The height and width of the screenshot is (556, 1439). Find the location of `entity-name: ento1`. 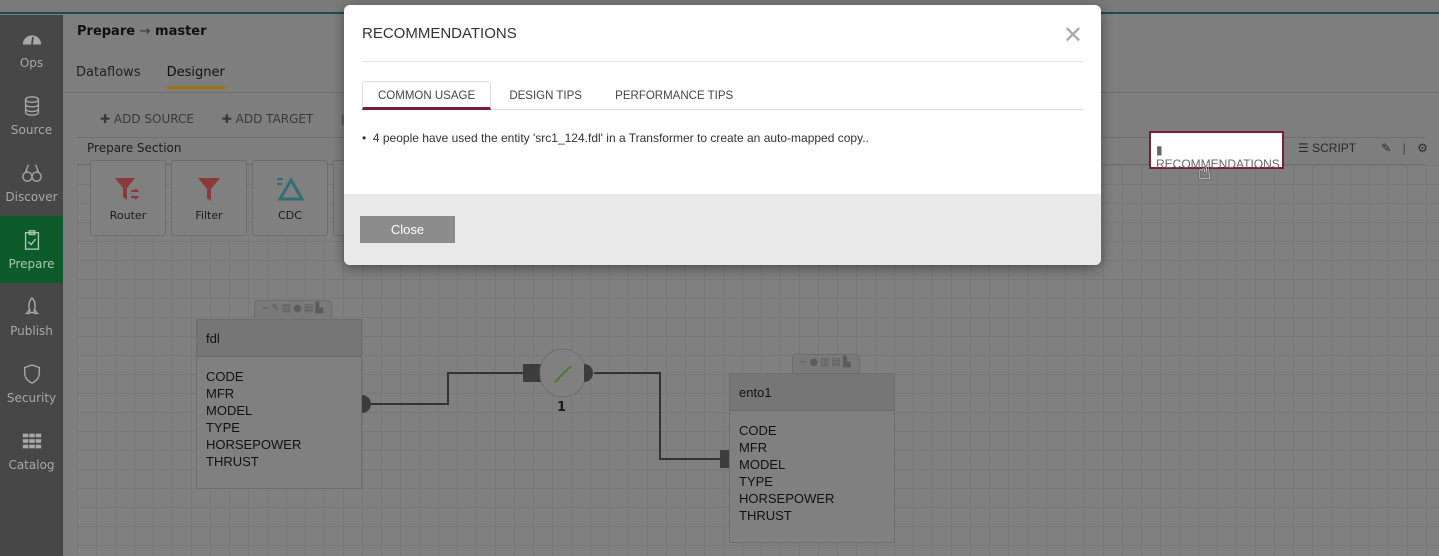

entity-name: ento1 is located at coordinates (812, 392).